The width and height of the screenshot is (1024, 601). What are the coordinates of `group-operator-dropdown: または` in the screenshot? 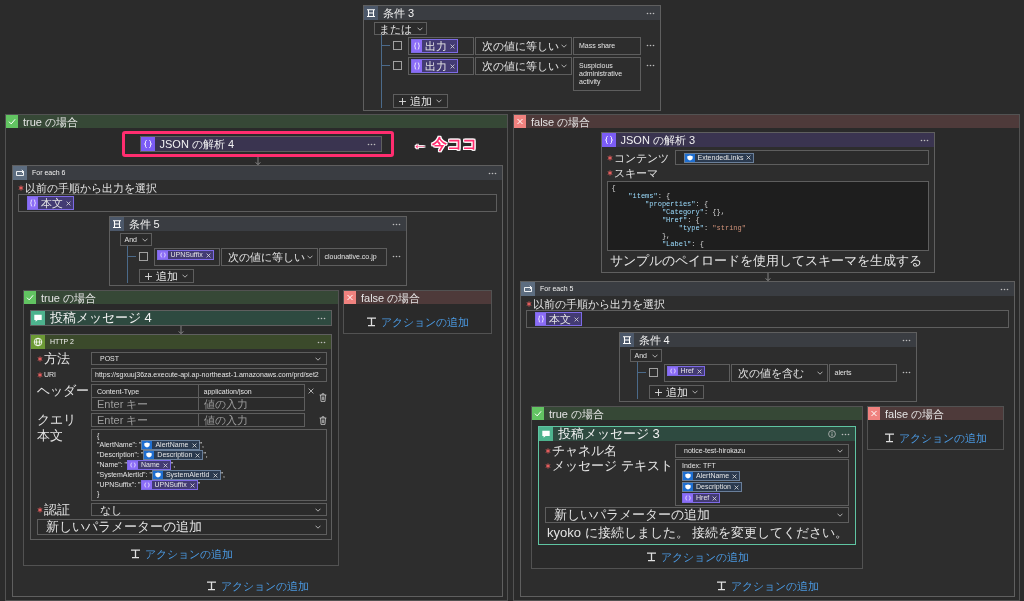 It's located at (400, 28).